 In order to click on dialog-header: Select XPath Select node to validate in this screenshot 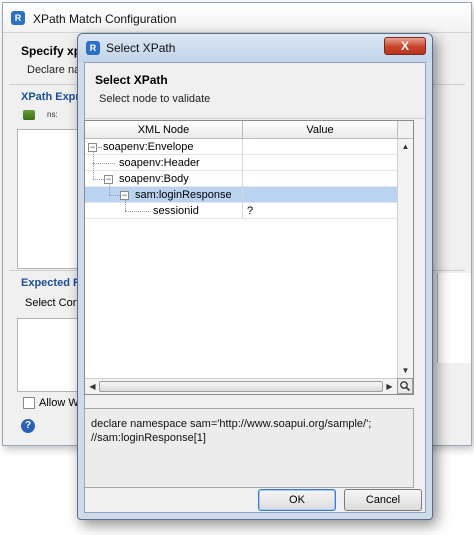, I will do `click(255, 91)`.